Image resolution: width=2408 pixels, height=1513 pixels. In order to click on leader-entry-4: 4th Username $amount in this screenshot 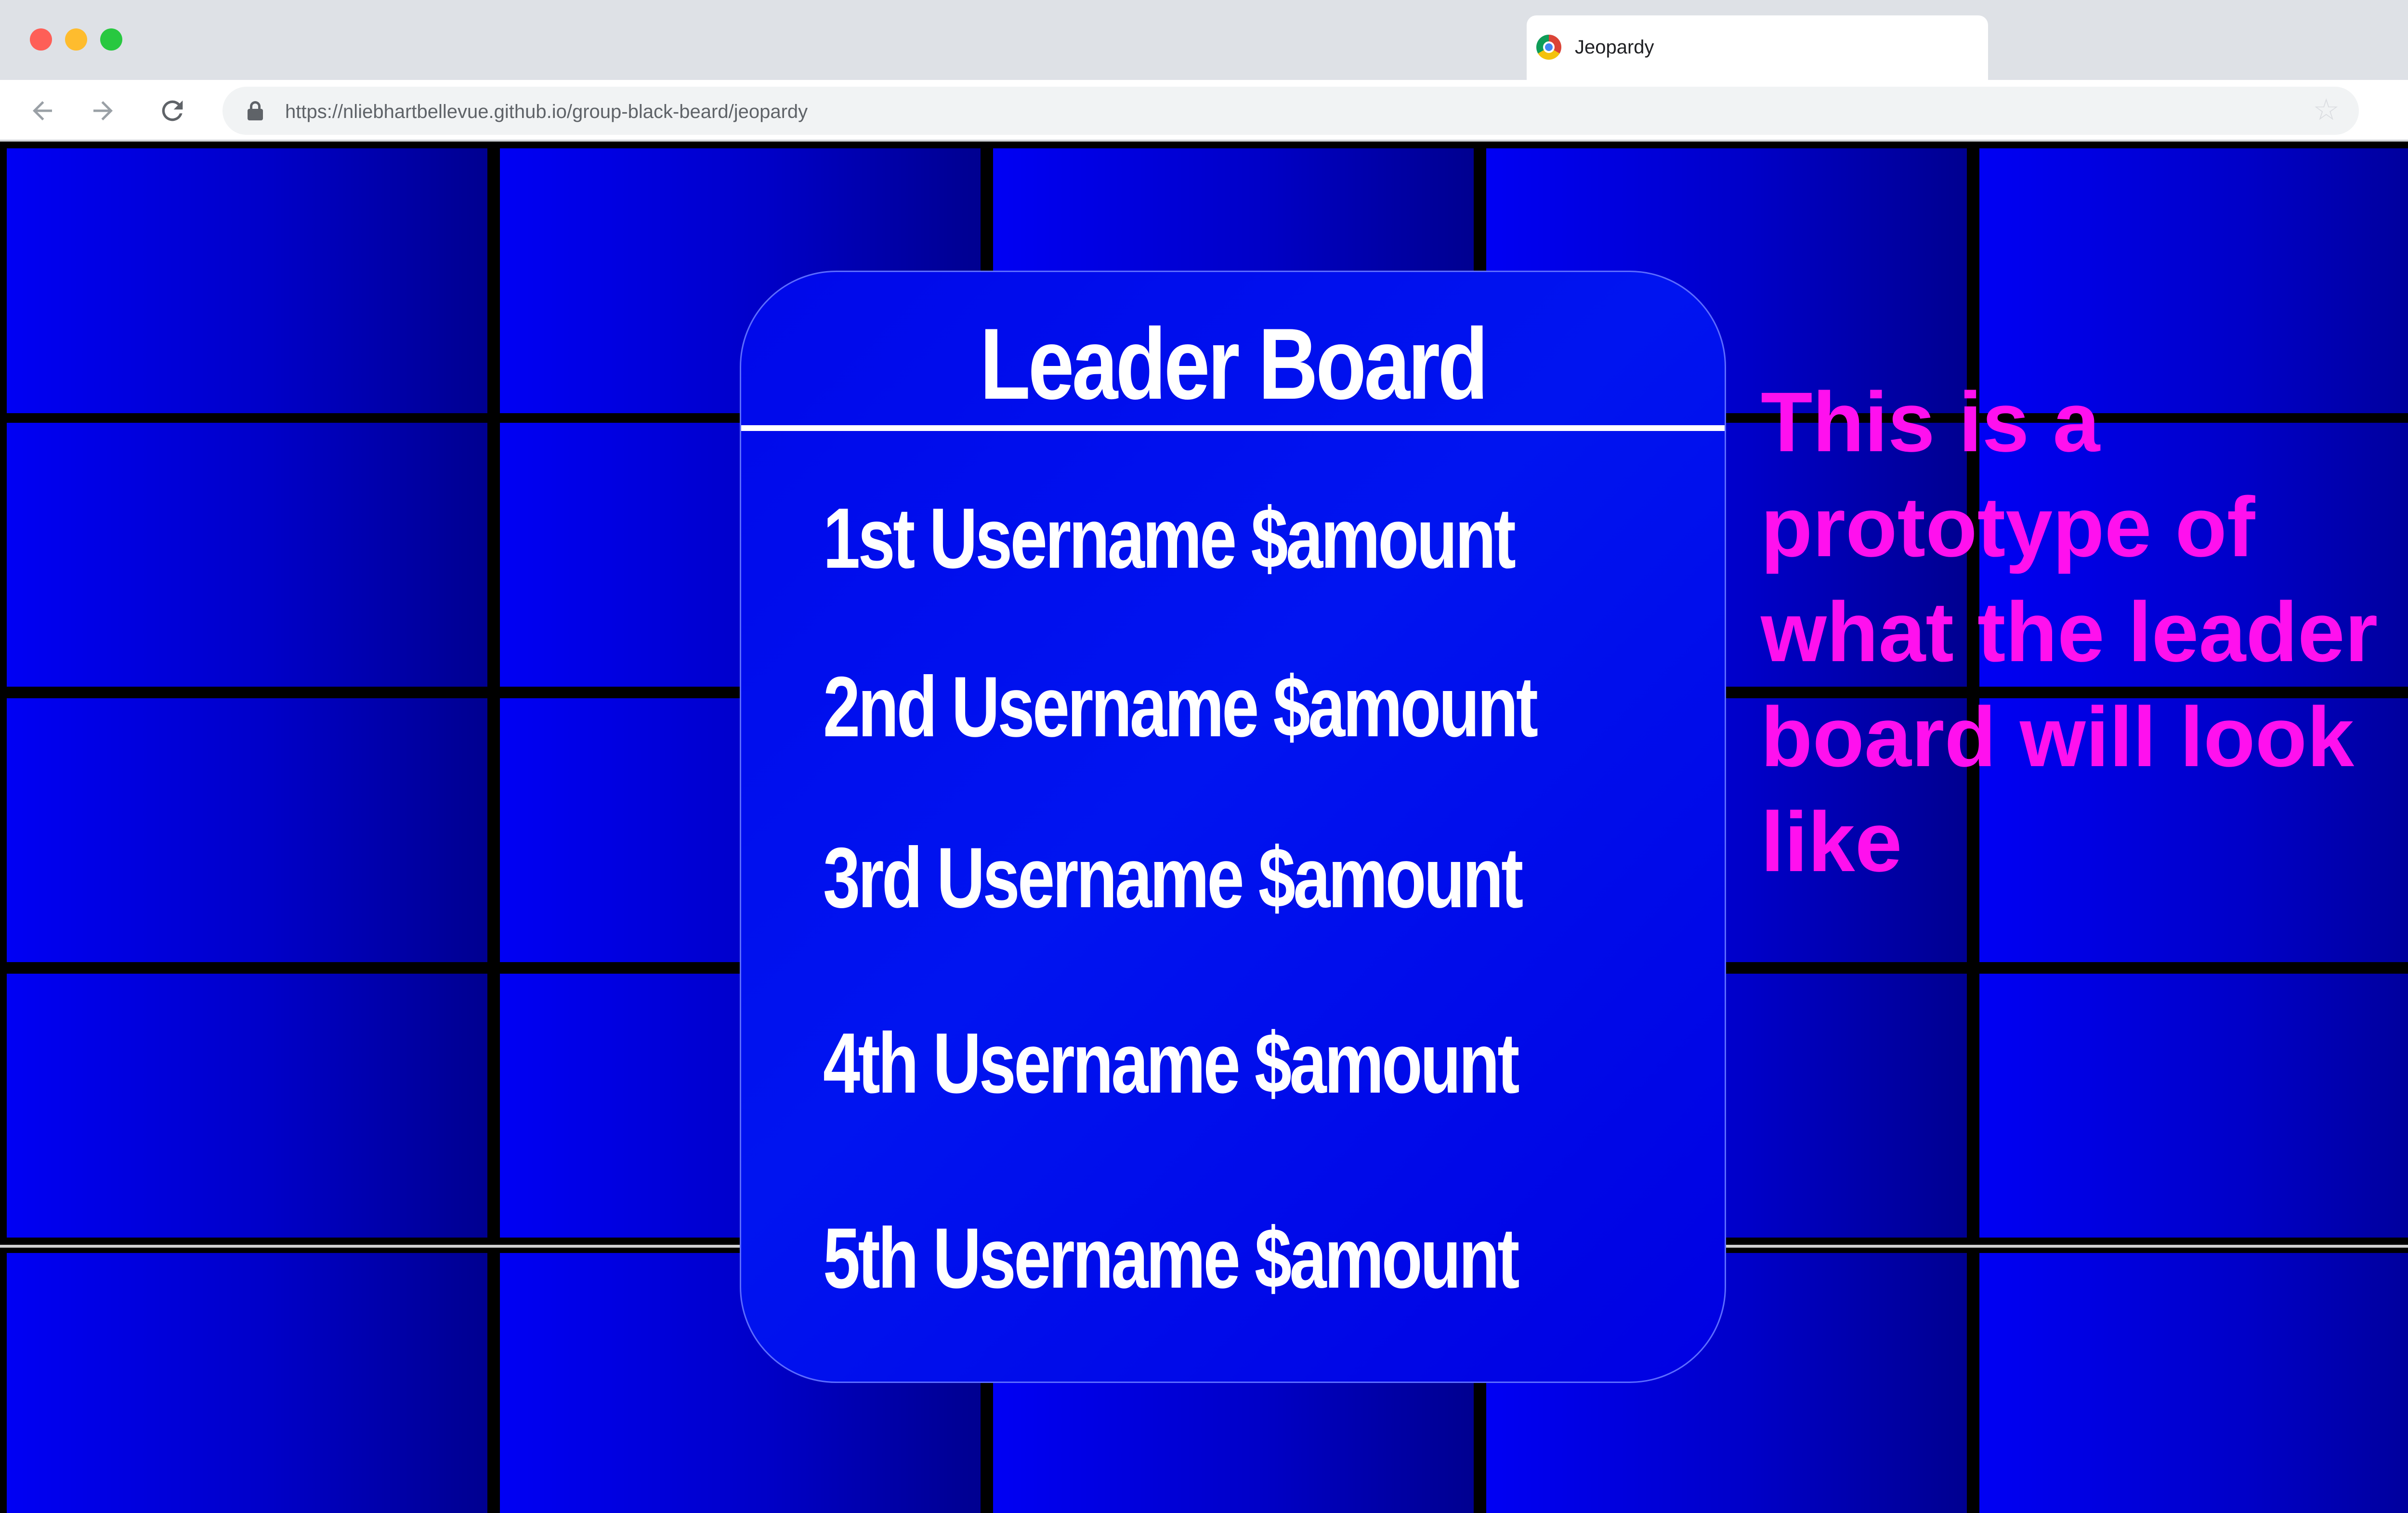, I will do `click(1171, 1063)`.